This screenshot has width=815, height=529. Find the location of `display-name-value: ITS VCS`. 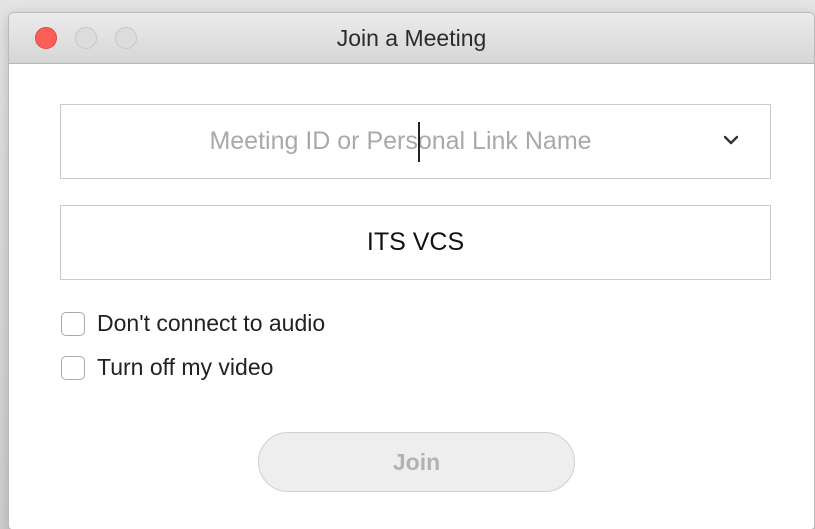

display-name-value: ITS VCS is located at coordinates (415, 242).